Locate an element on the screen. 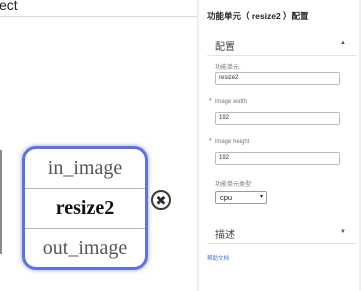  image-width-label: image width is located at coordinates (231, 102).